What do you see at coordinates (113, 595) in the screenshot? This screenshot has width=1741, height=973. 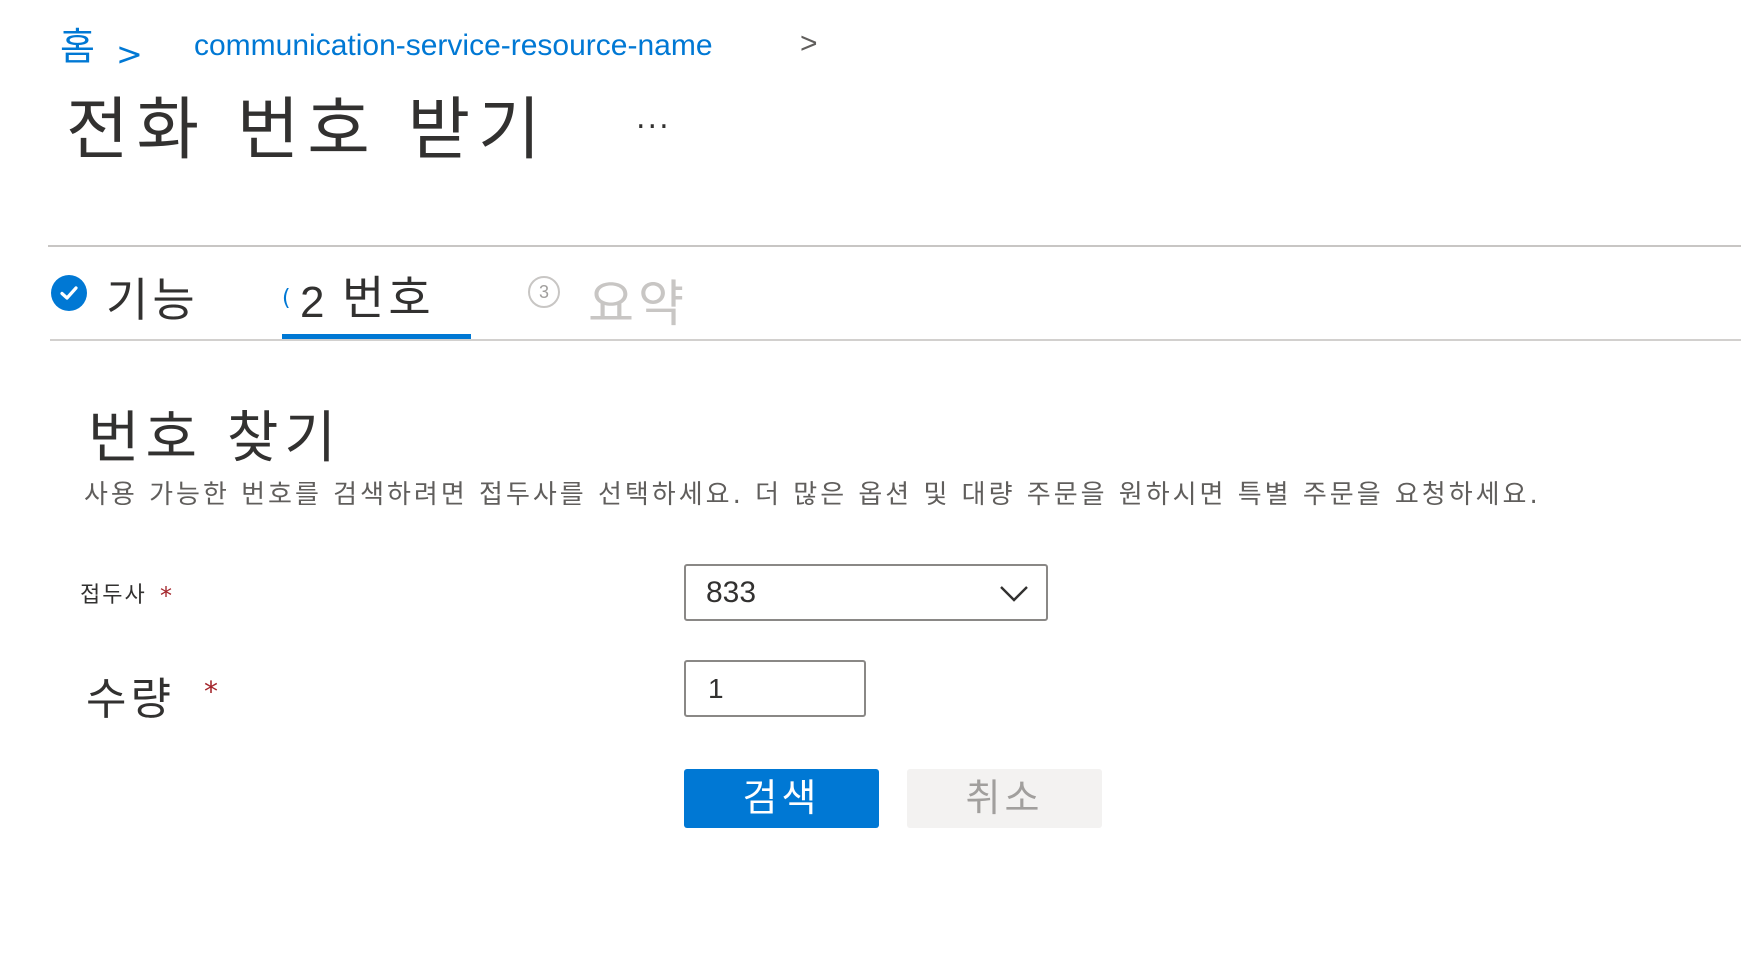 I see `prefix-label: 접두사` at bounding box center [113, 595].